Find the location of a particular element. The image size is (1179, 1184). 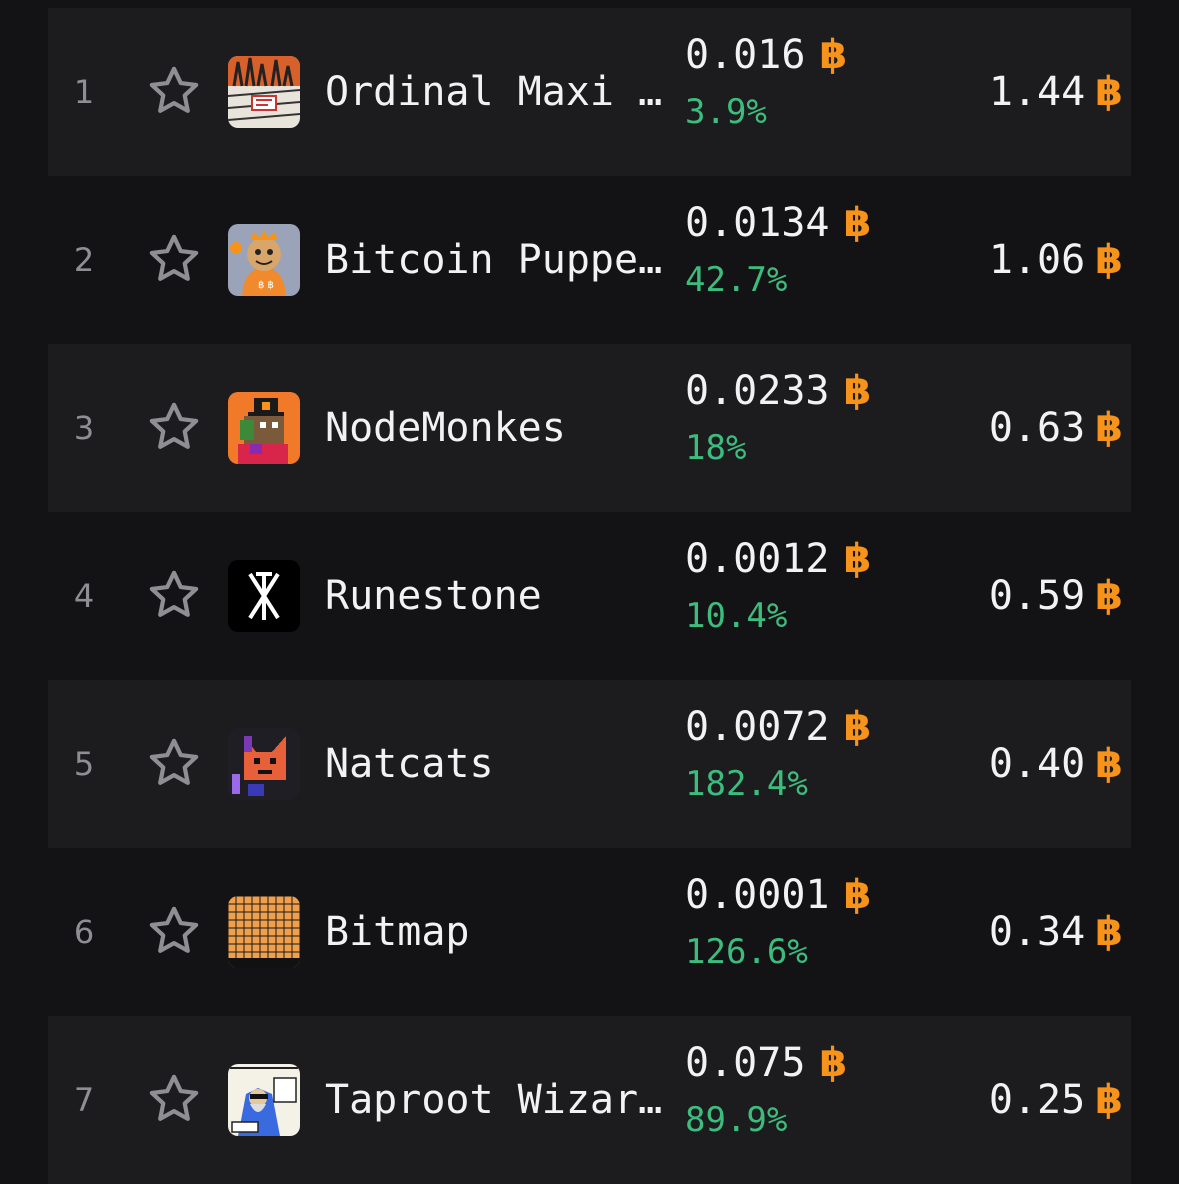

collection-row: 7 Taproot Wizar… 0.075 ฿ 89.9% 0.25 ฿ is located at coordinates (589, 1100).